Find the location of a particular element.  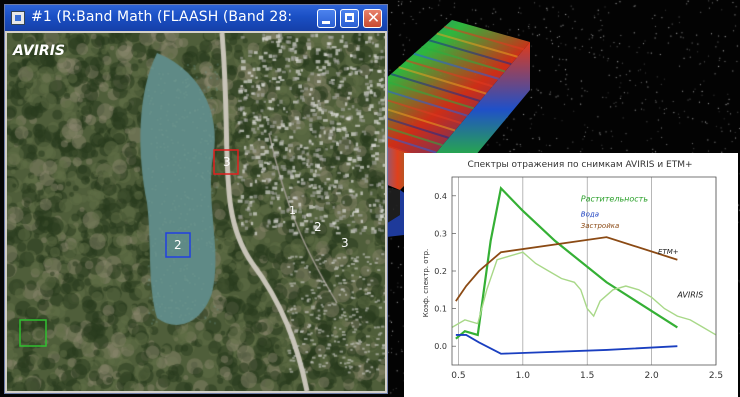

chart-annotation: ETM+ is located at coordinates (668, 252).